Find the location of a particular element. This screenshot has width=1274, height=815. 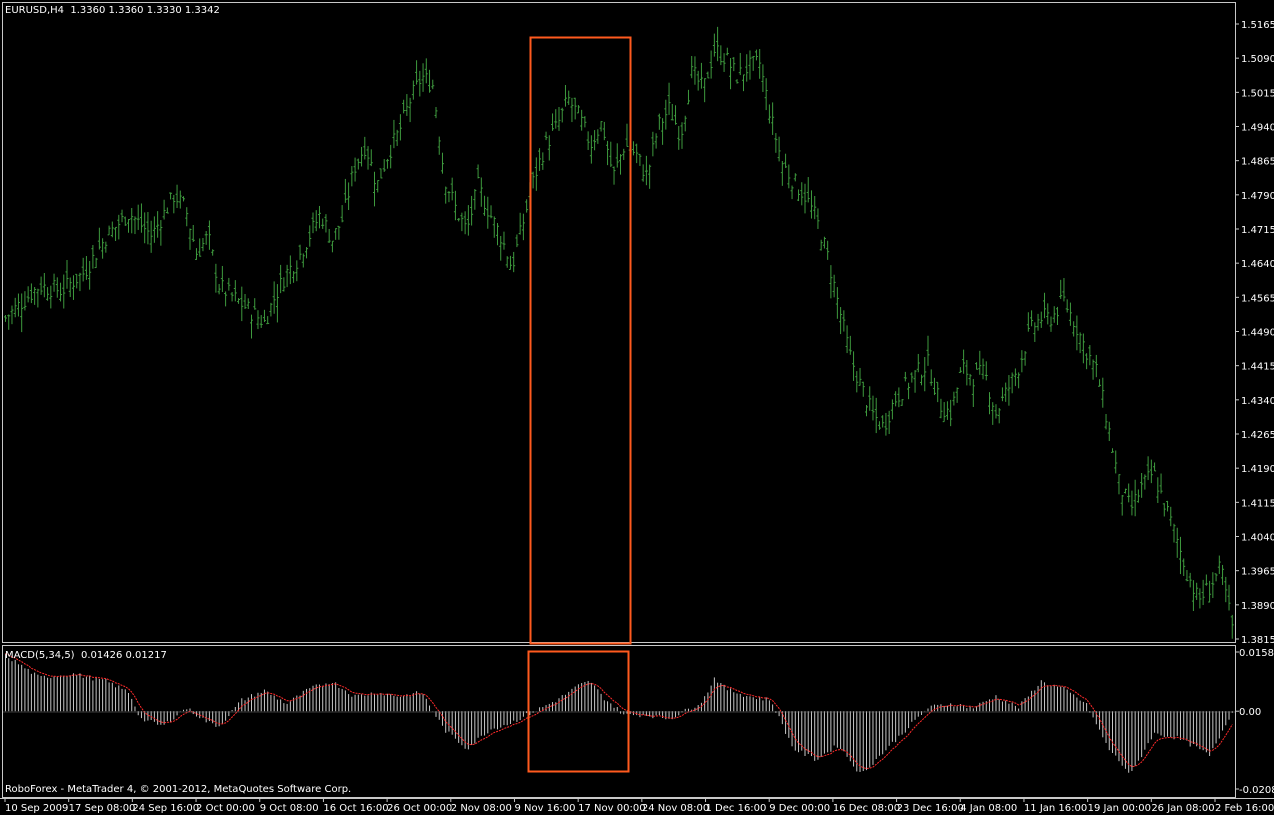

price-tick-label: 1.5090 is located at coordinates (1257, 59).